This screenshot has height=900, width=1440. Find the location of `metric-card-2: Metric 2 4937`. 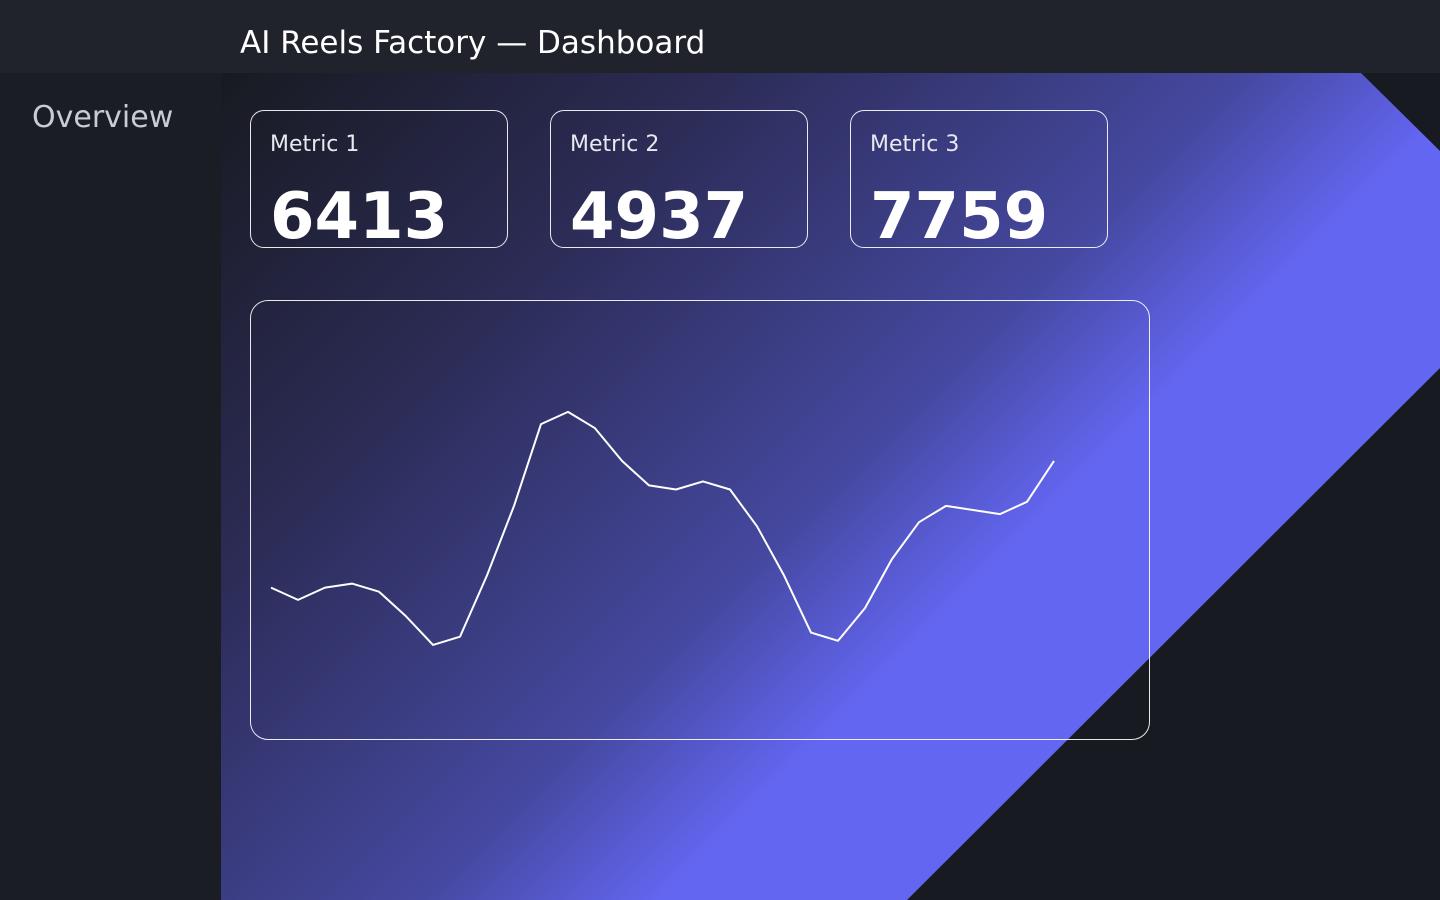

metric-card-2: Metric 2 4937 is located at coordinates (679, 181).